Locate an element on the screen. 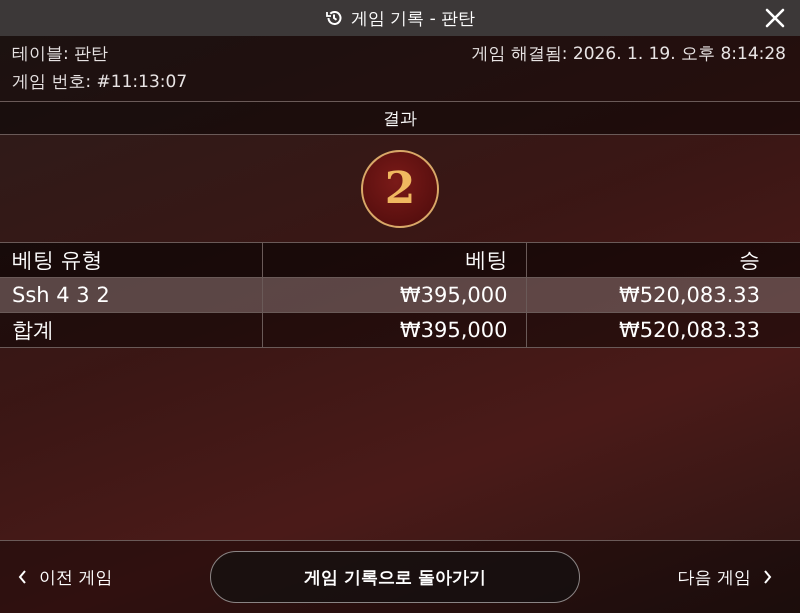 This screenshot has width=800, height=613. column-header: 승 is located at coordinates (663, 260).